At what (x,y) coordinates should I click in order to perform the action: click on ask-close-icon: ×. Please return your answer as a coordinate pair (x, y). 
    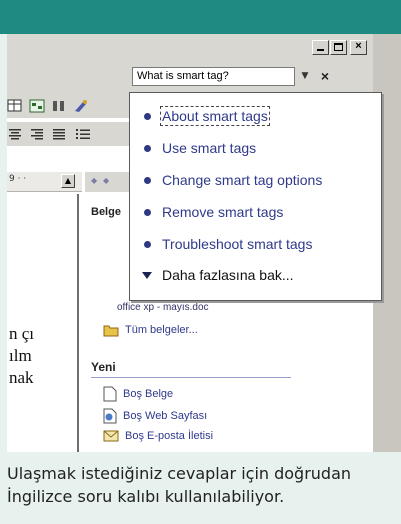
    Looking at the image, I should click on (325, 76).